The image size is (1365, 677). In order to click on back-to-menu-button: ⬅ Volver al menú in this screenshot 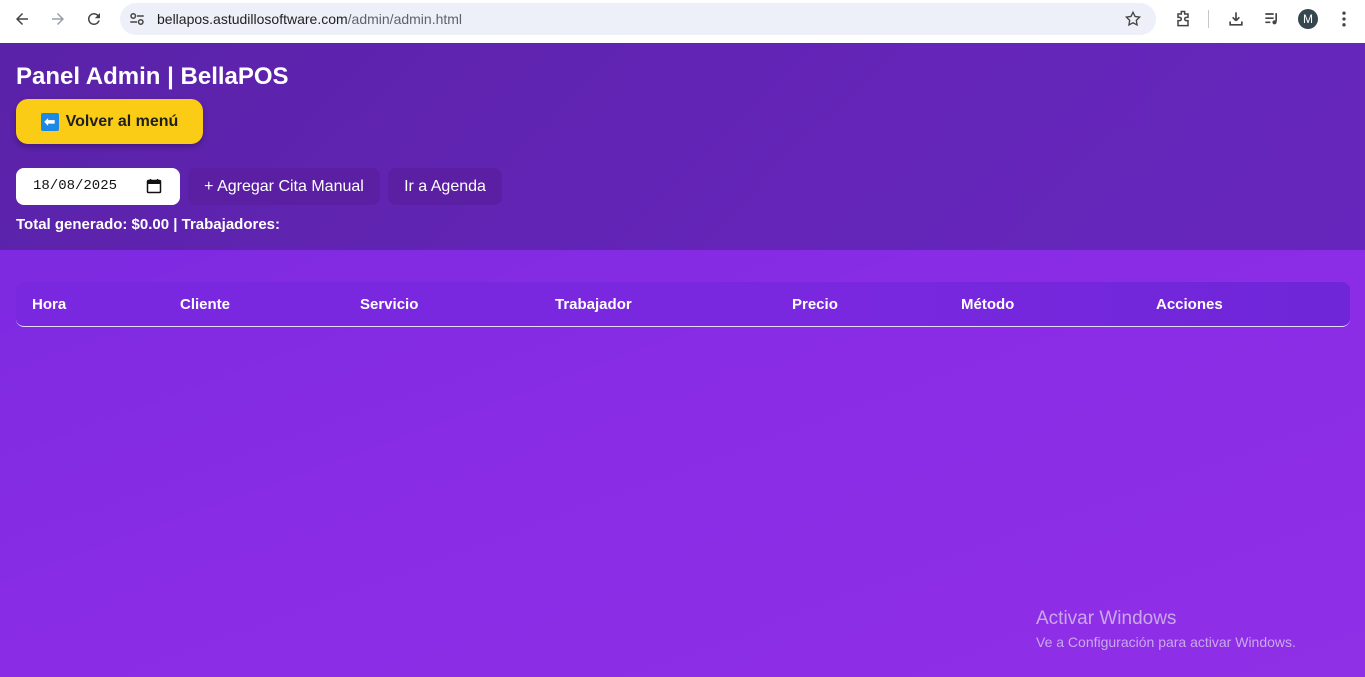, I will do `click(109, 121)`.